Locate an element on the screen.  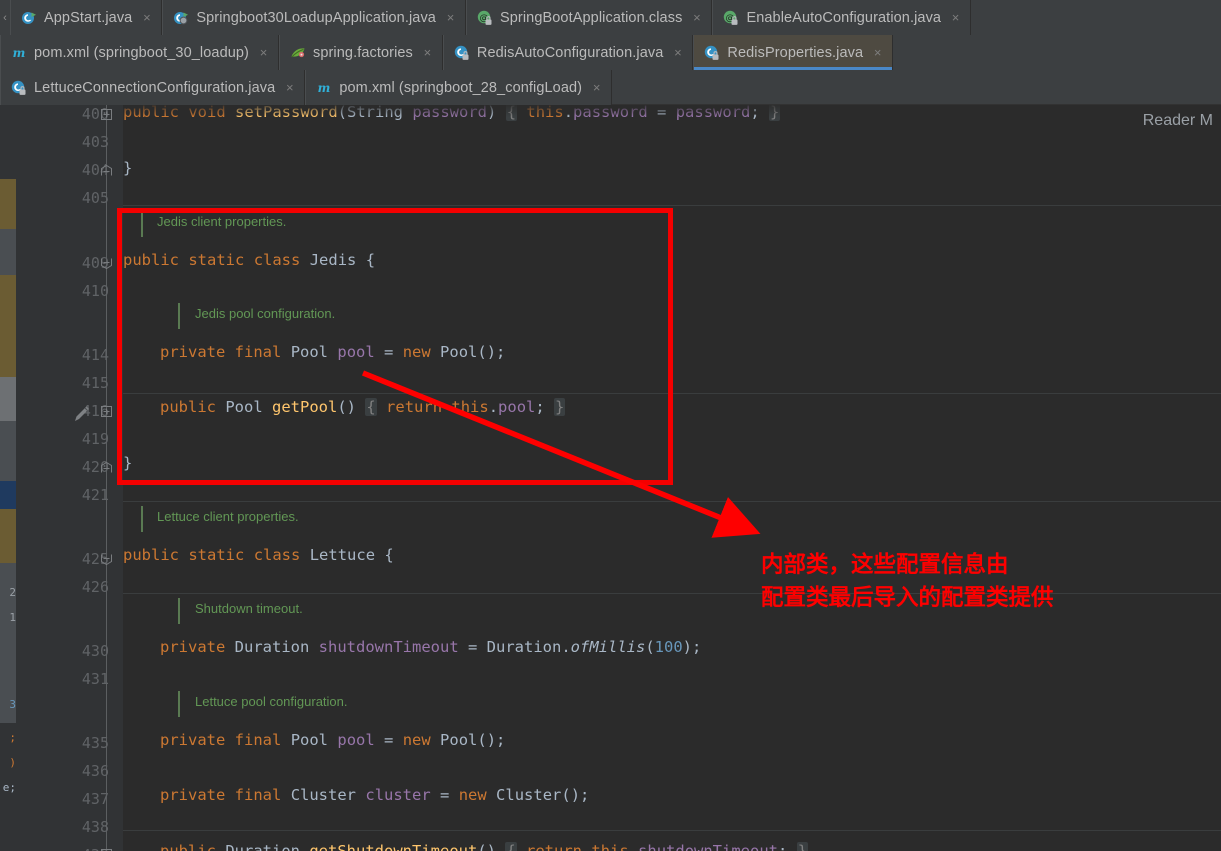
tab-appstart-java: AppStart.java × is located at coordinates (86, 17).